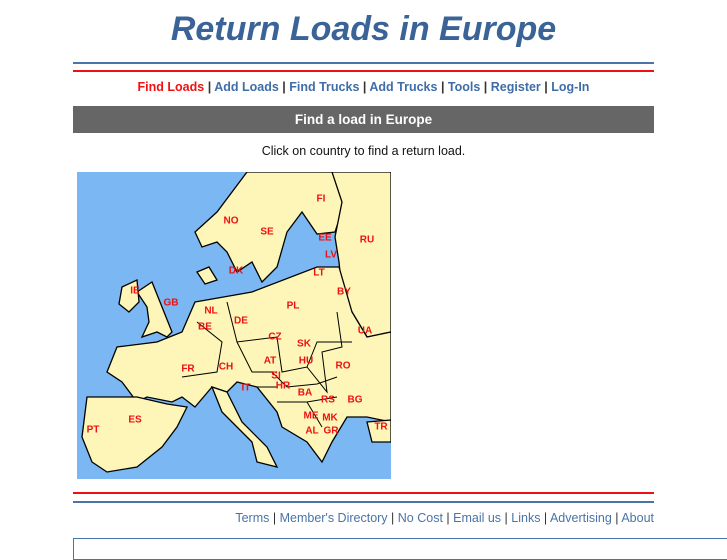 This screenshot has width=727, height=560. I want to click on nav-tools: Tools, so click(464, 87).